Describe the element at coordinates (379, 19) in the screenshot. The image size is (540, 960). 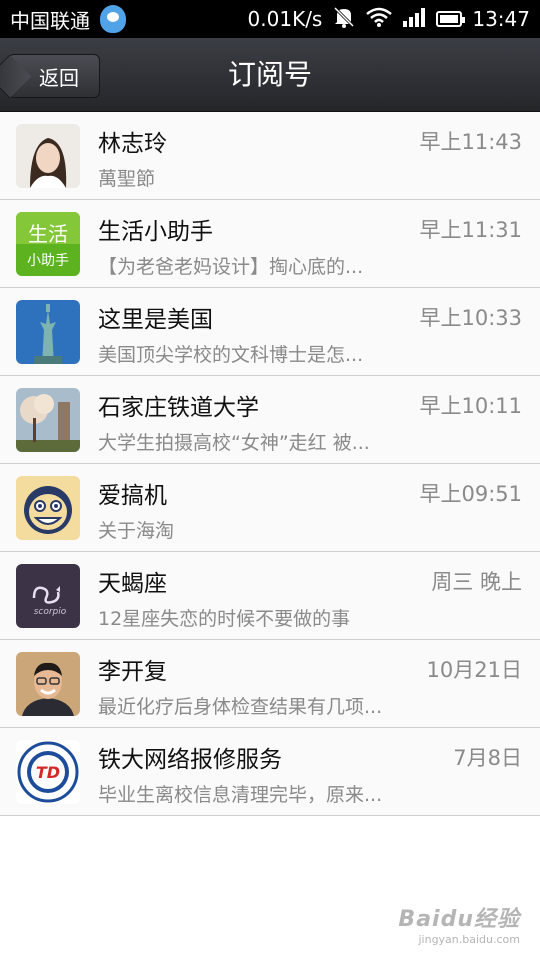
I see `wifi-icon` at that location.